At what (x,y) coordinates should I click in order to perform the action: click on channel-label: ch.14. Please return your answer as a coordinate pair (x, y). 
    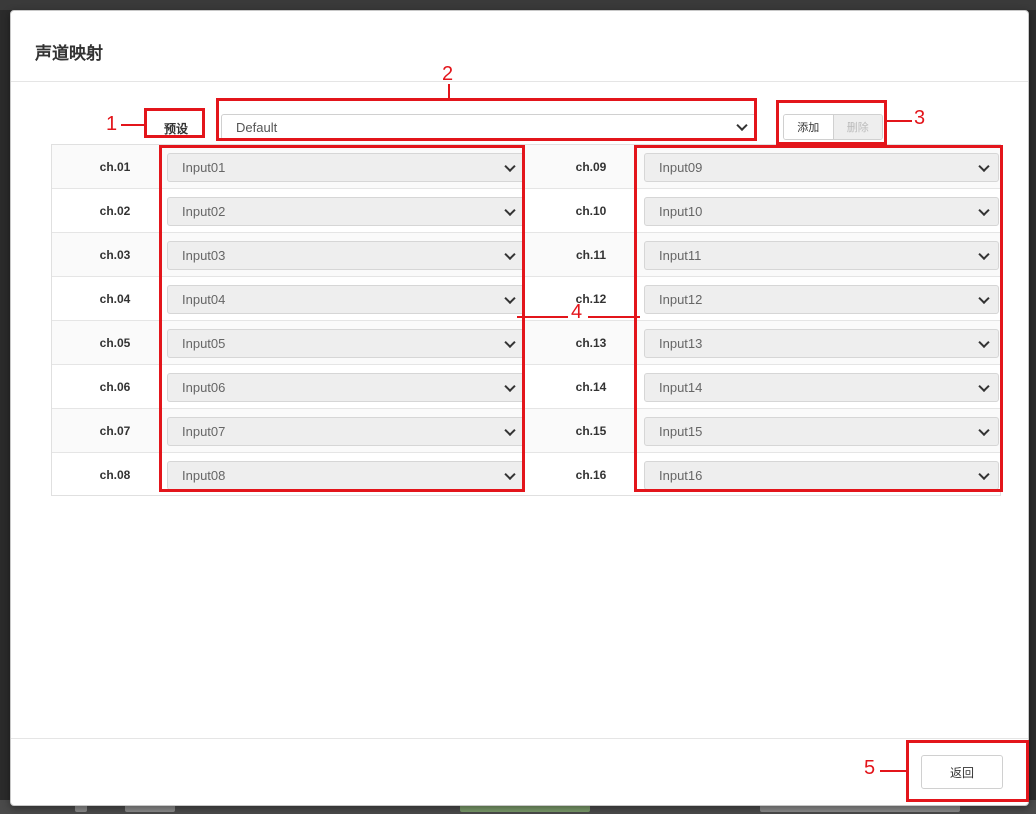
    Looking at the image, I should click on (591, 387).